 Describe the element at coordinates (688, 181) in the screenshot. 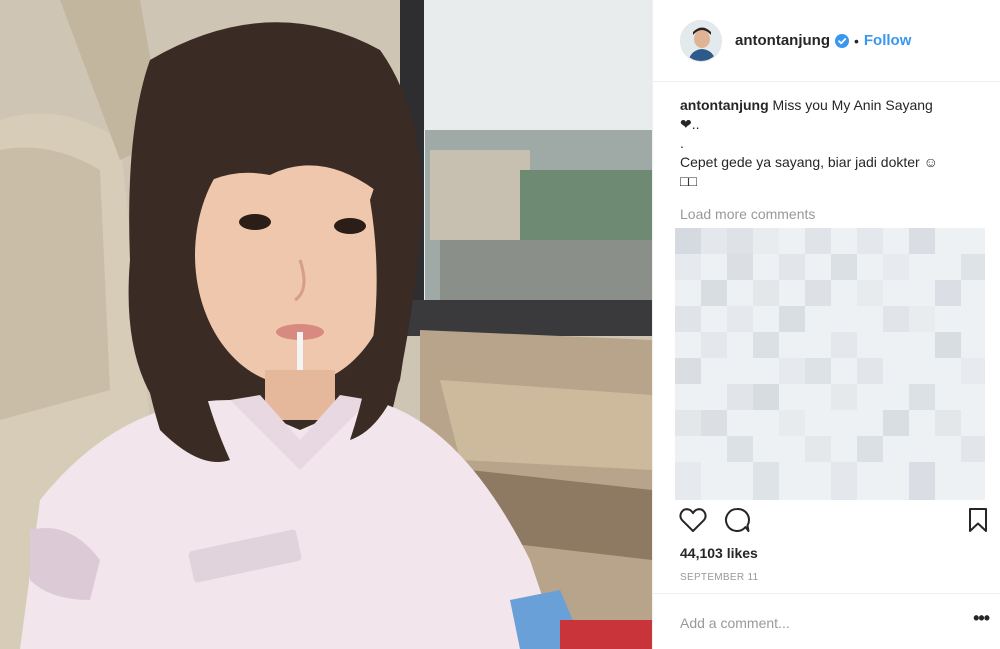

I see `caption-text-5: □□` at that location.